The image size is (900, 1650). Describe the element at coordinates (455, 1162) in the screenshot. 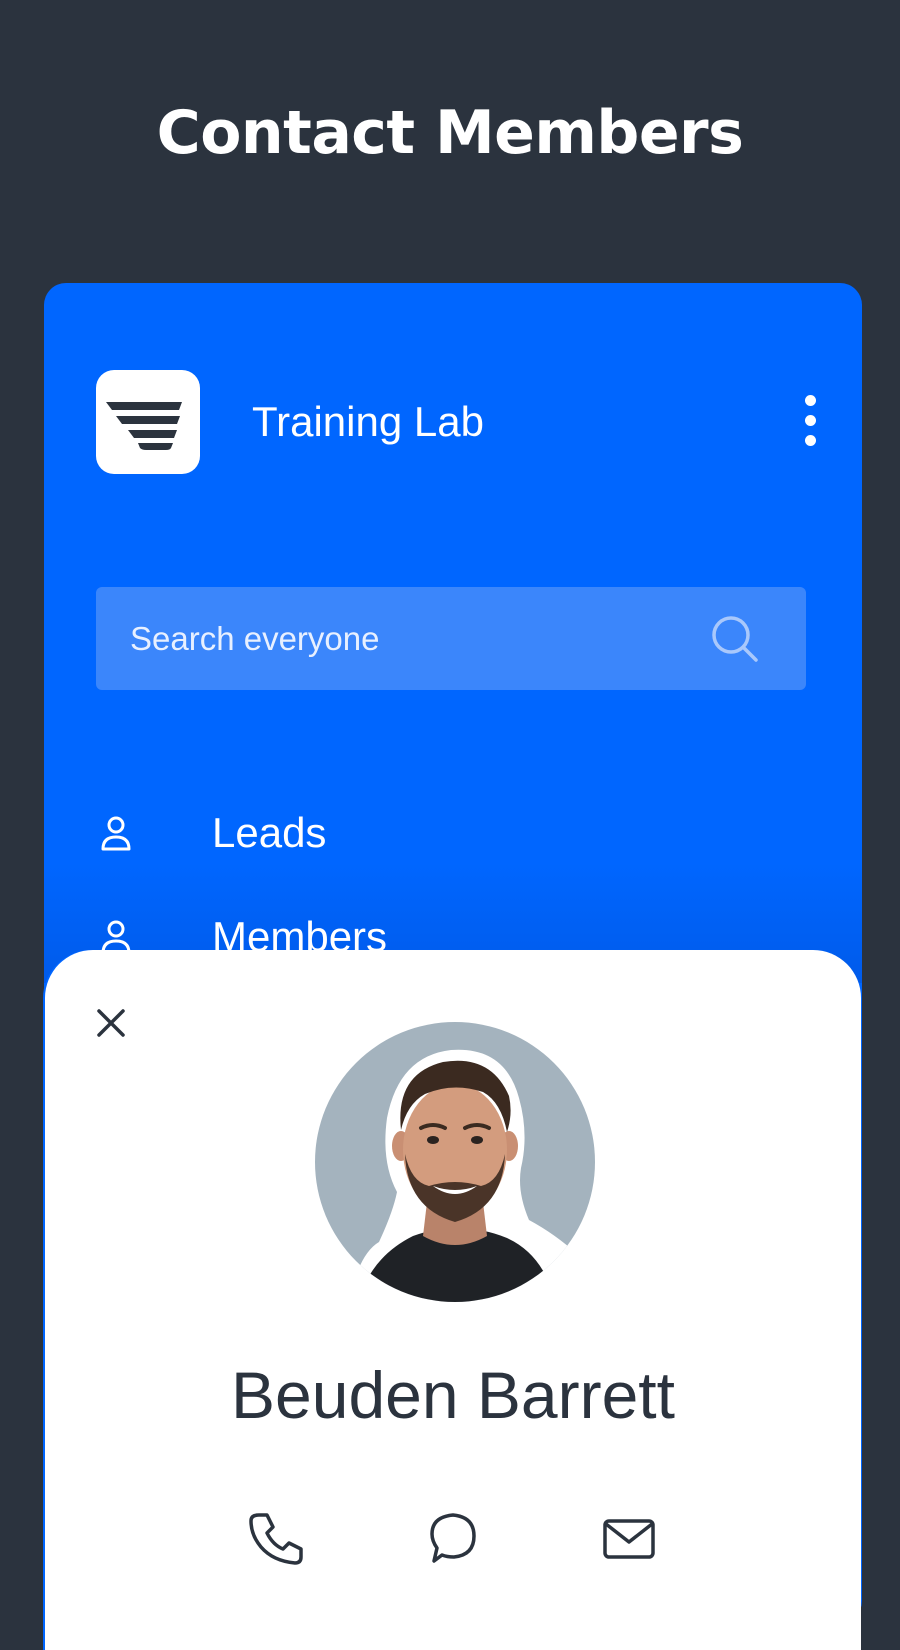

I see `avatar` at that location.